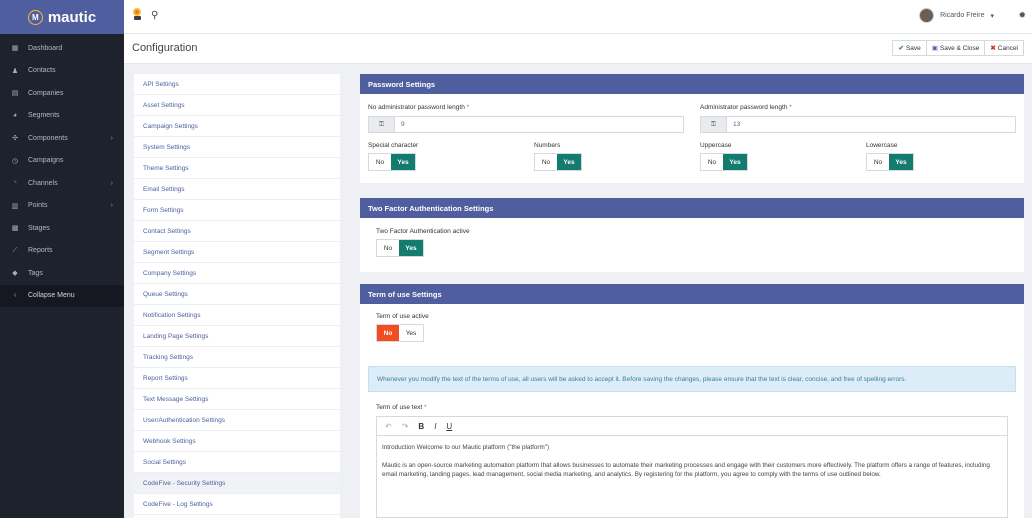  I want to click on check-icon: ✔, so click(901, 48).